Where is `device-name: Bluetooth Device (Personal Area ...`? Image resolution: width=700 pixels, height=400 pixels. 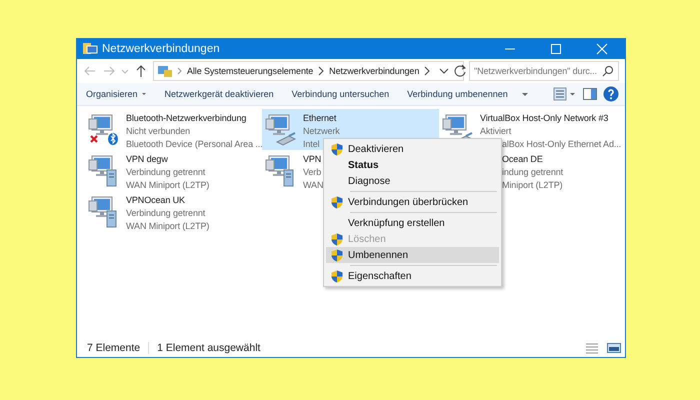
device-name: Bluetooth Device (Personal Area ... is located at coordinates (194, 144).